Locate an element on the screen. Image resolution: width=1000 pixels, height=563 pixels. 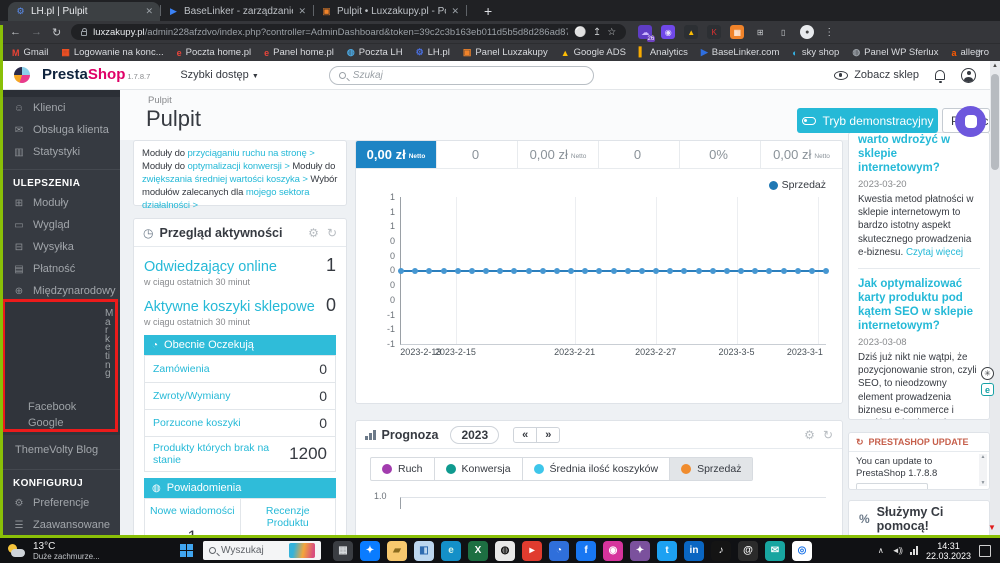
sidebar-item: ☺ Klienci is located at coordinates (60, 108).